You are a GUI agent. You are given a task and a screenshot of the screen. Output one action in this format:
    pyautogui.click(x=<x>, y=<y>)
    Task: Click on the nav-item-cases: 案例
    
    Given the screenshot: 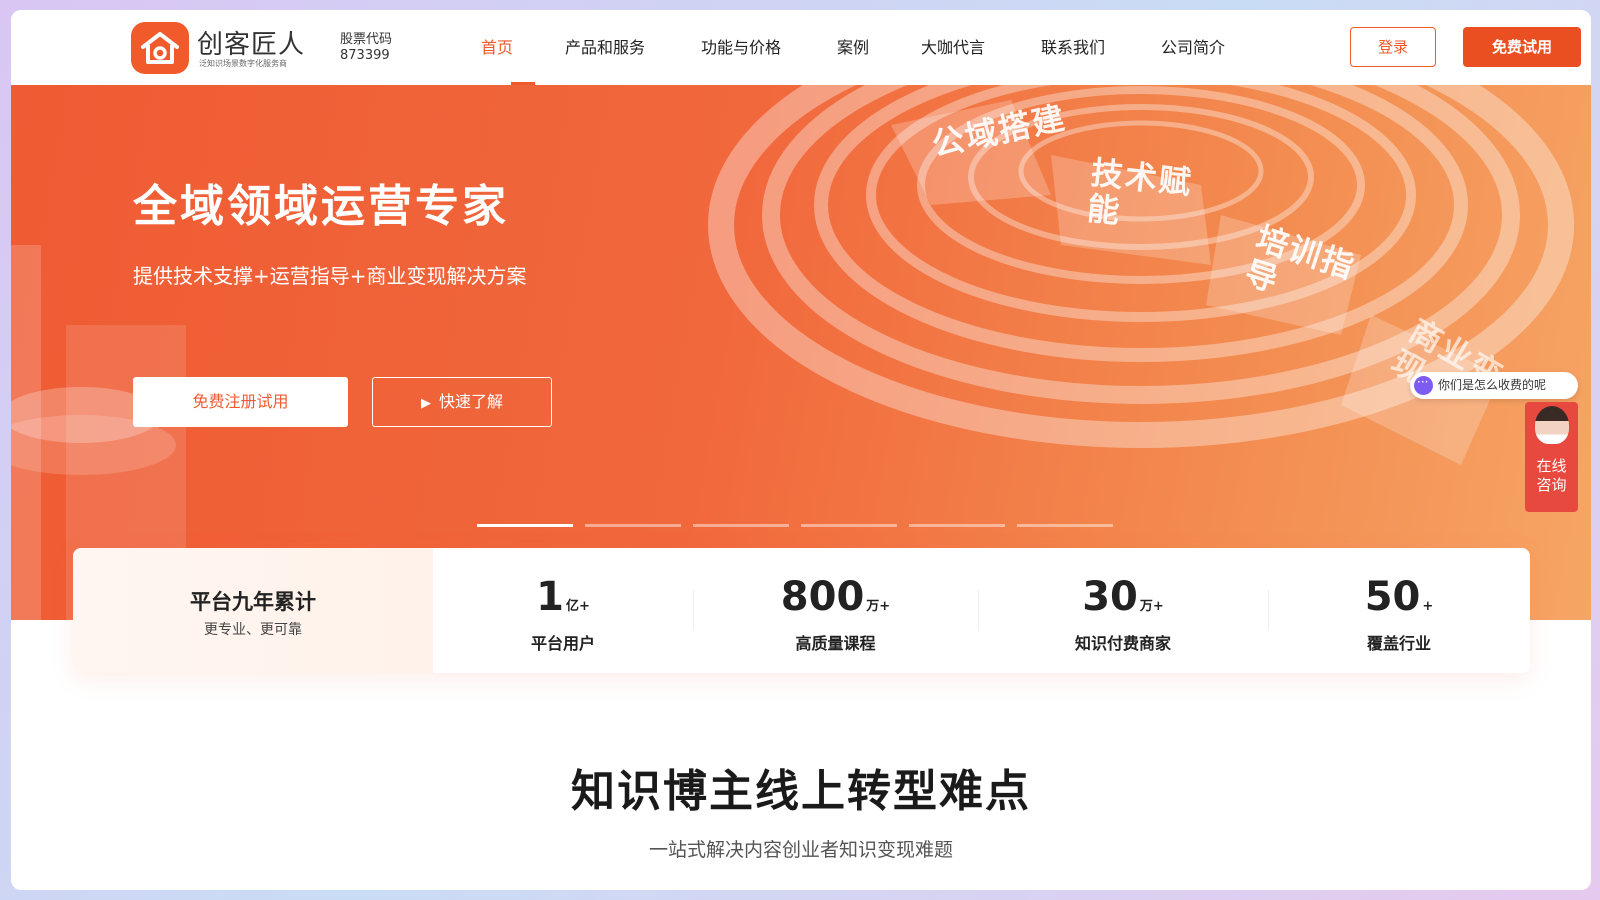 What is the action you would take?
    pyautogui.click(x=879, y=47)
    